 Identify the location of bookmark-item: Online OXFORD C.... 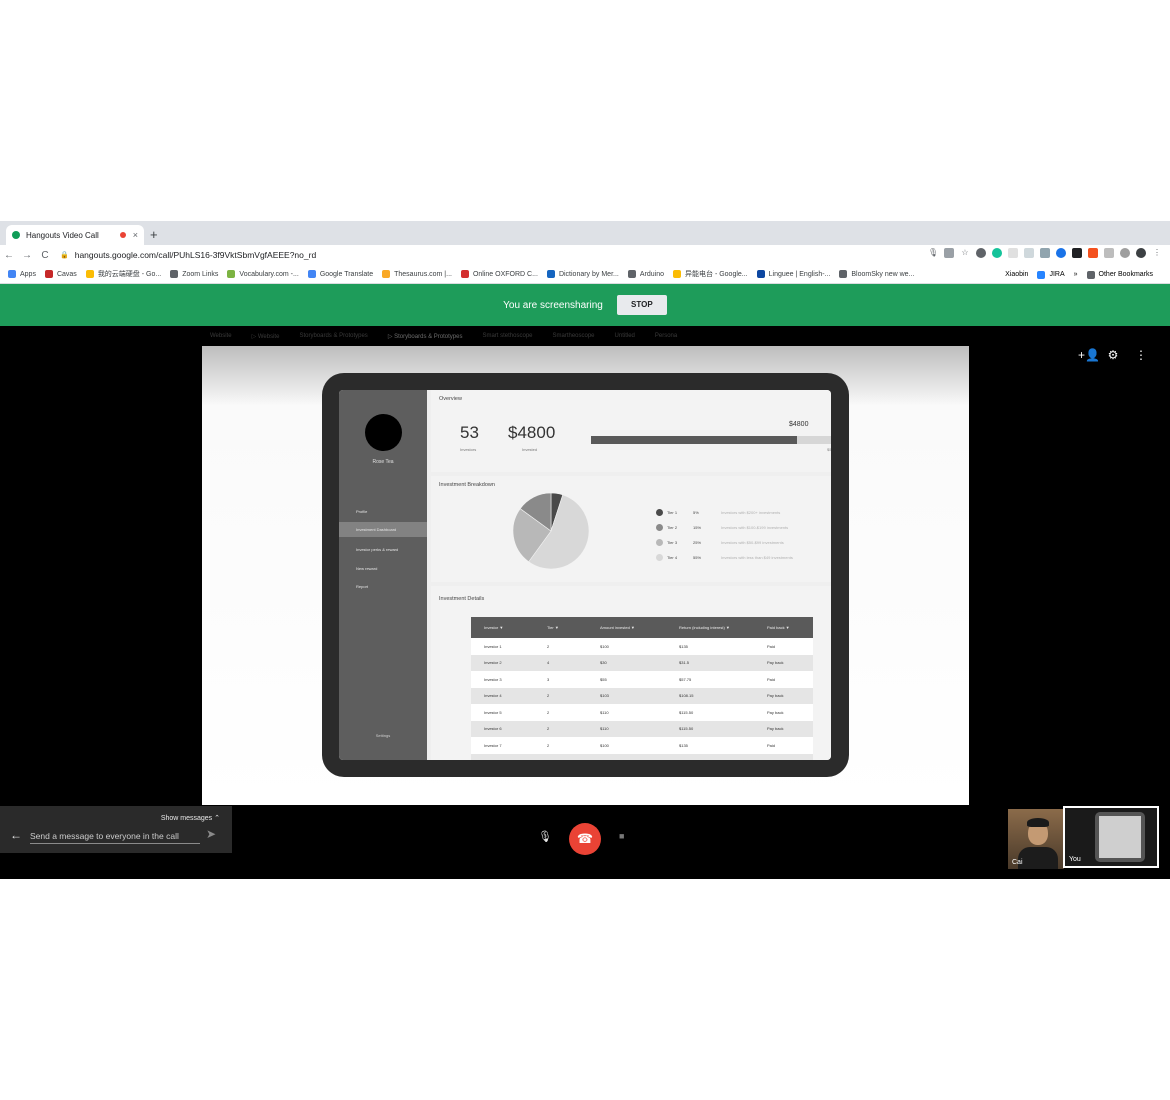
(499, 274).